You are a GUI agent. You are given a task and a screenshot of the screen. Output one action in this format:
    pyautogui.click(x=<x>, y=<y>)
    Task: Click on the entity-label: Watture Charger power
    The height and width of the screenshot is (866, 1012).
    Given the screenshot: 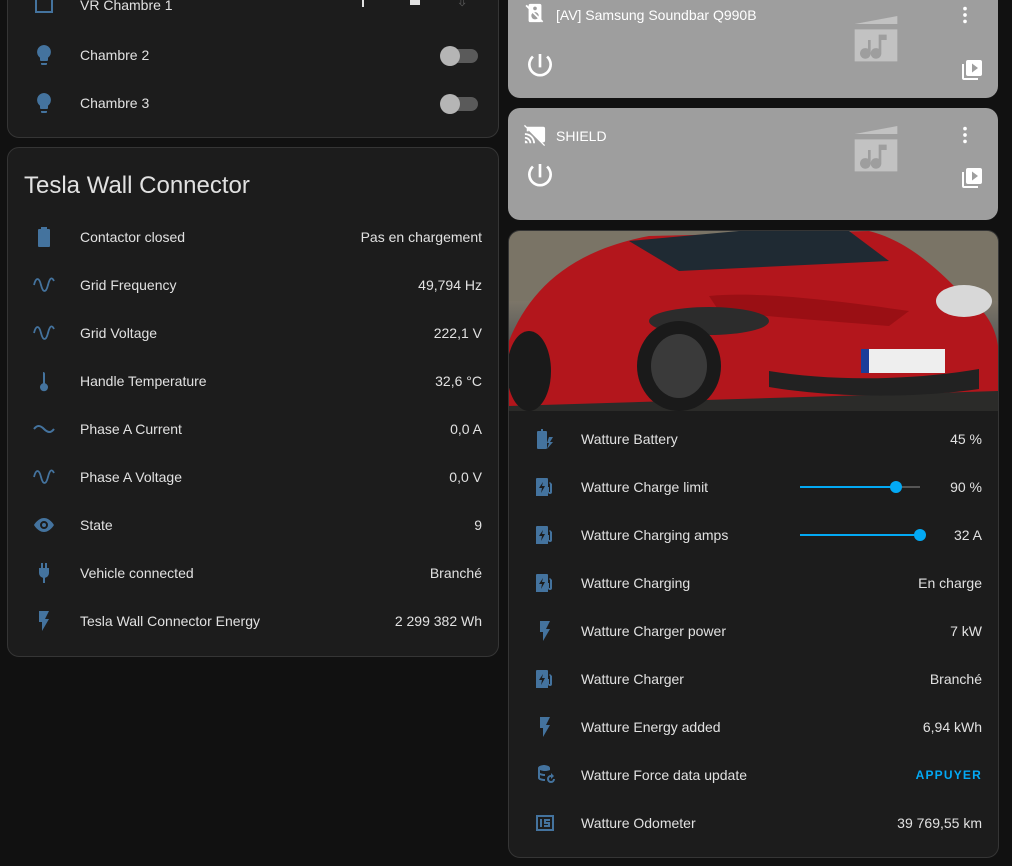 What is the action you would take?
    pyautogui.click(x=653, y=631)
    